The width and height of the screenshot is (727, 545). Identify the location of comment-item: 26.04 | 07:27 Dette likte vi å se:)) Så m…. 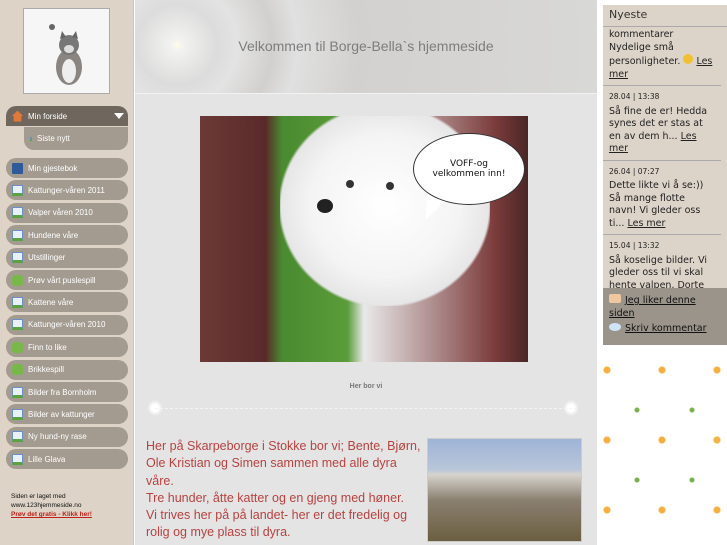
(662, 198).